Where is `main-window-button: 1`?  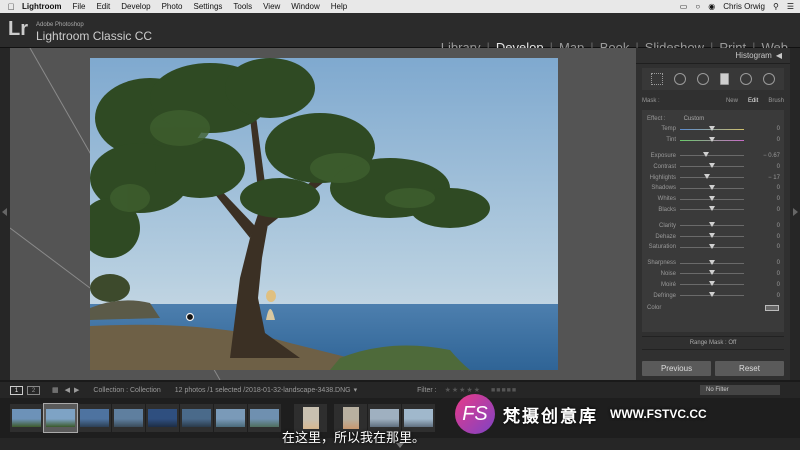 main-window-button: 1 is located at coordinates (16, 390).